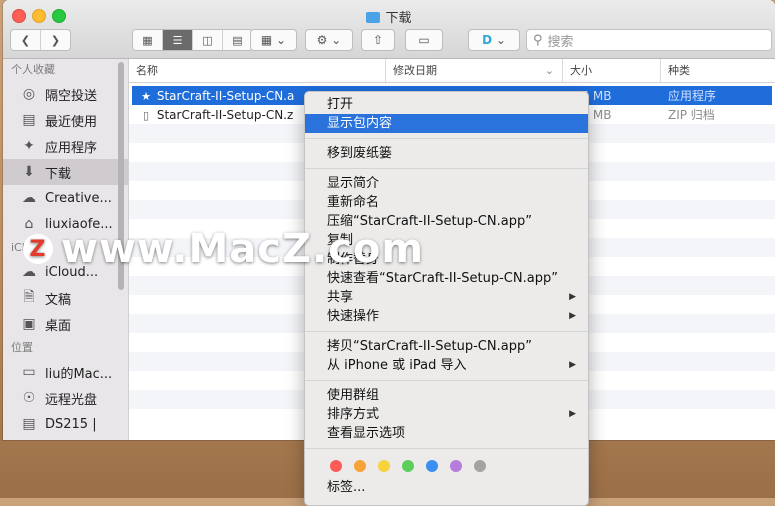  I want to click on tag-yellow-button, so click(384, 466).